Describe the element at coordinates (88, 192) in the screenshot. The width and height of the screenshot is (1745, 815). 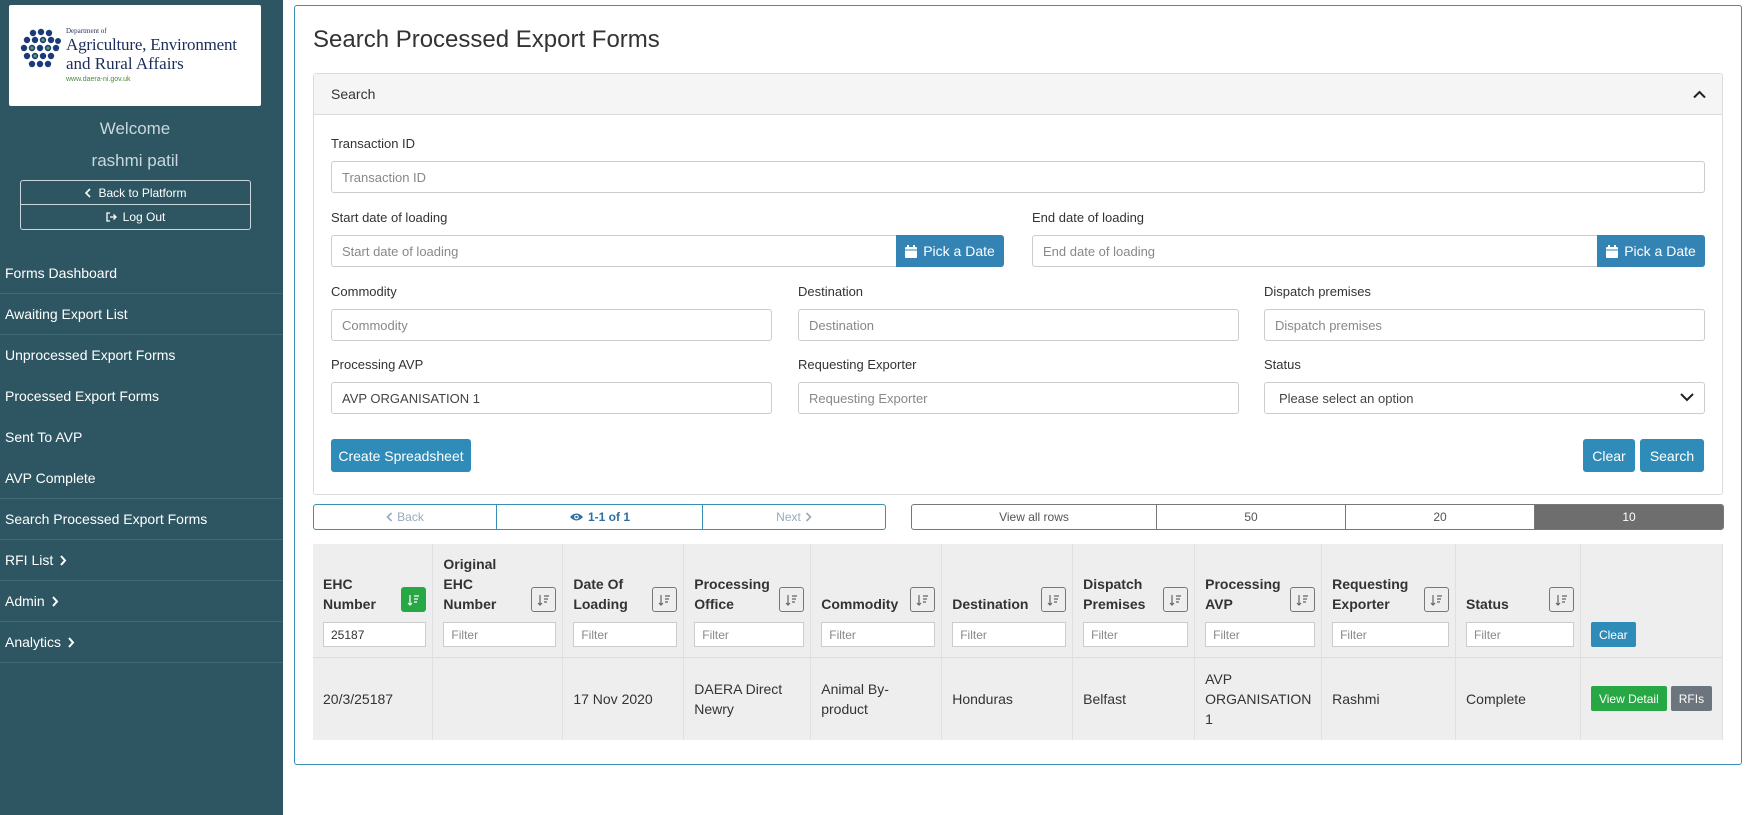
I see `chevron-left-icon` at that location.